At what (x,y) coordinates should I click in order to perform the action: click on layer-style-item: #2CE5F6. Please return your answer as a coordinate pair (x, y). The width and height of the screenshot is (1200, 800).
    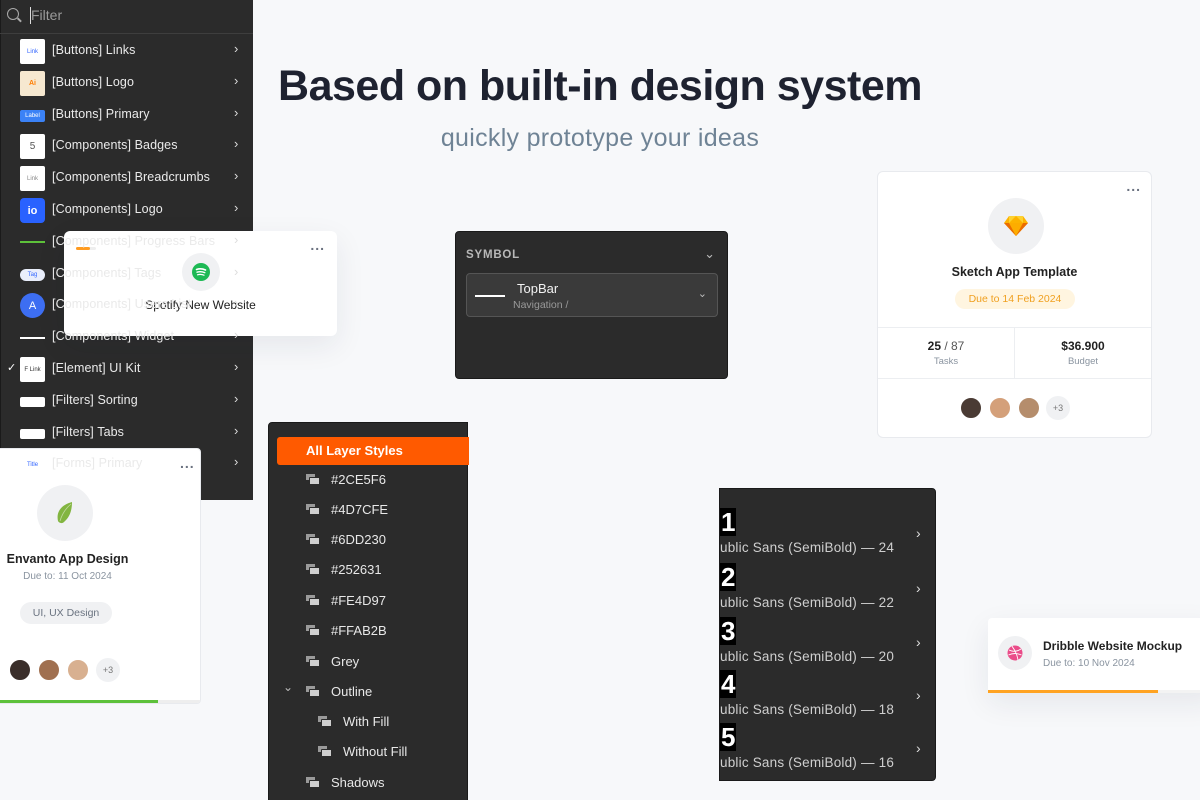
    Looking at the image, I should click on (345, 479).